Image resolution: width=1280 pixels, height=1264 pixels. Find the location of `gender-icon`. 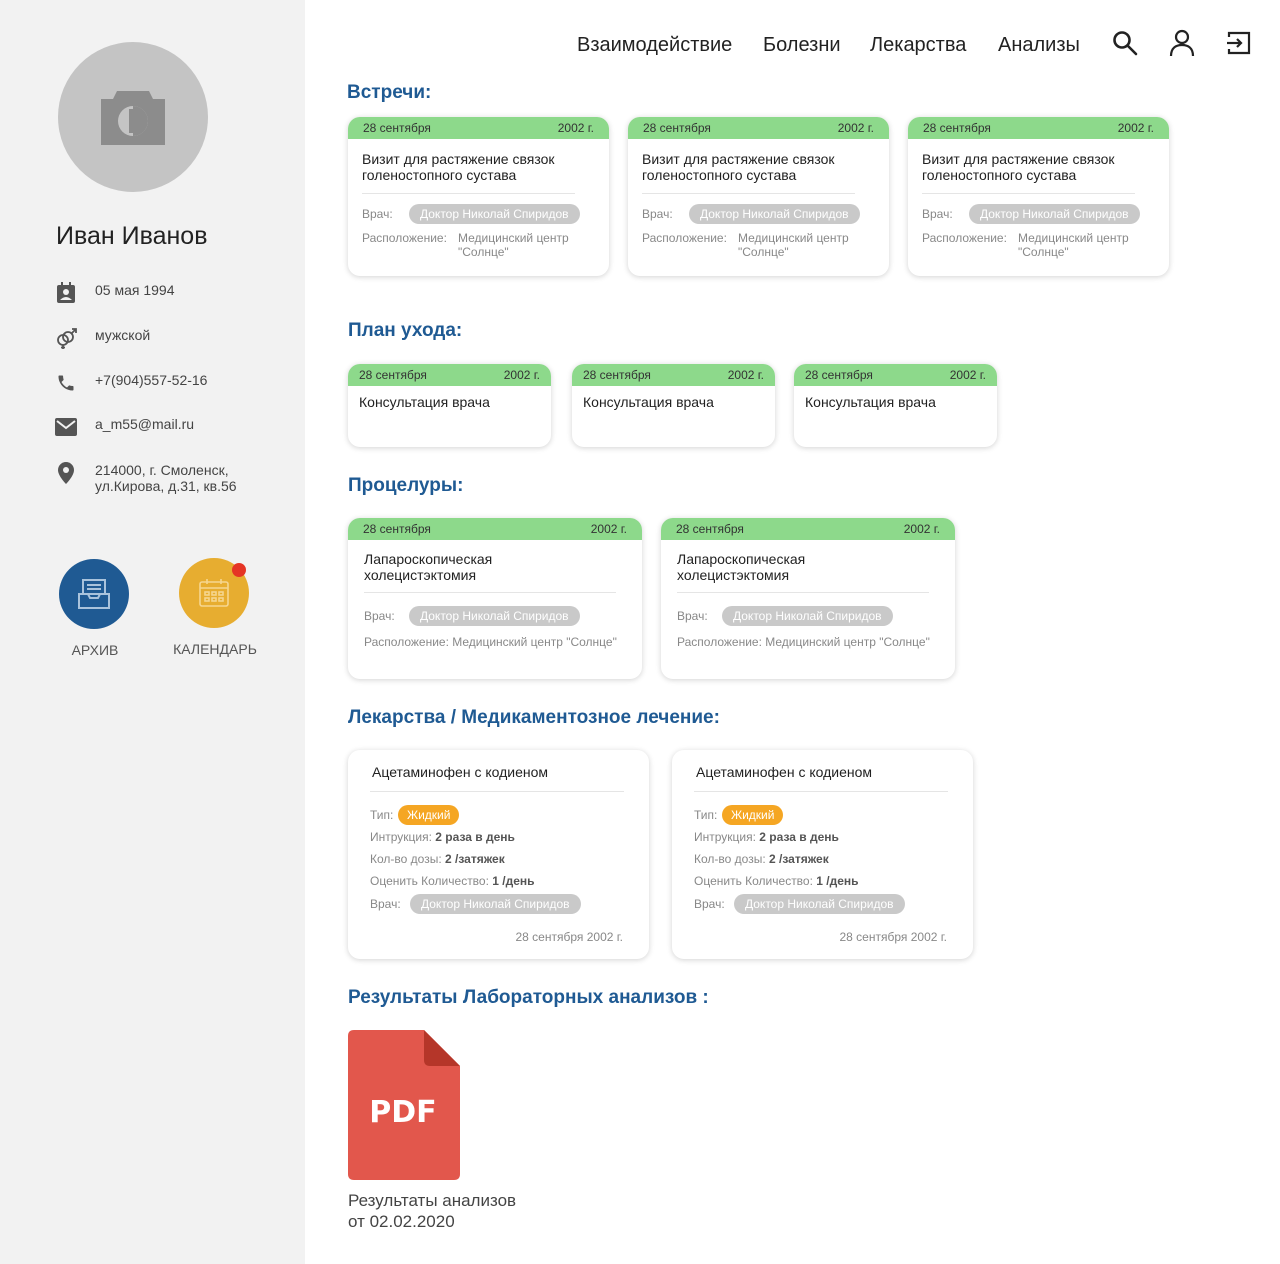

gender-icon is located at coordinates (66, 338).